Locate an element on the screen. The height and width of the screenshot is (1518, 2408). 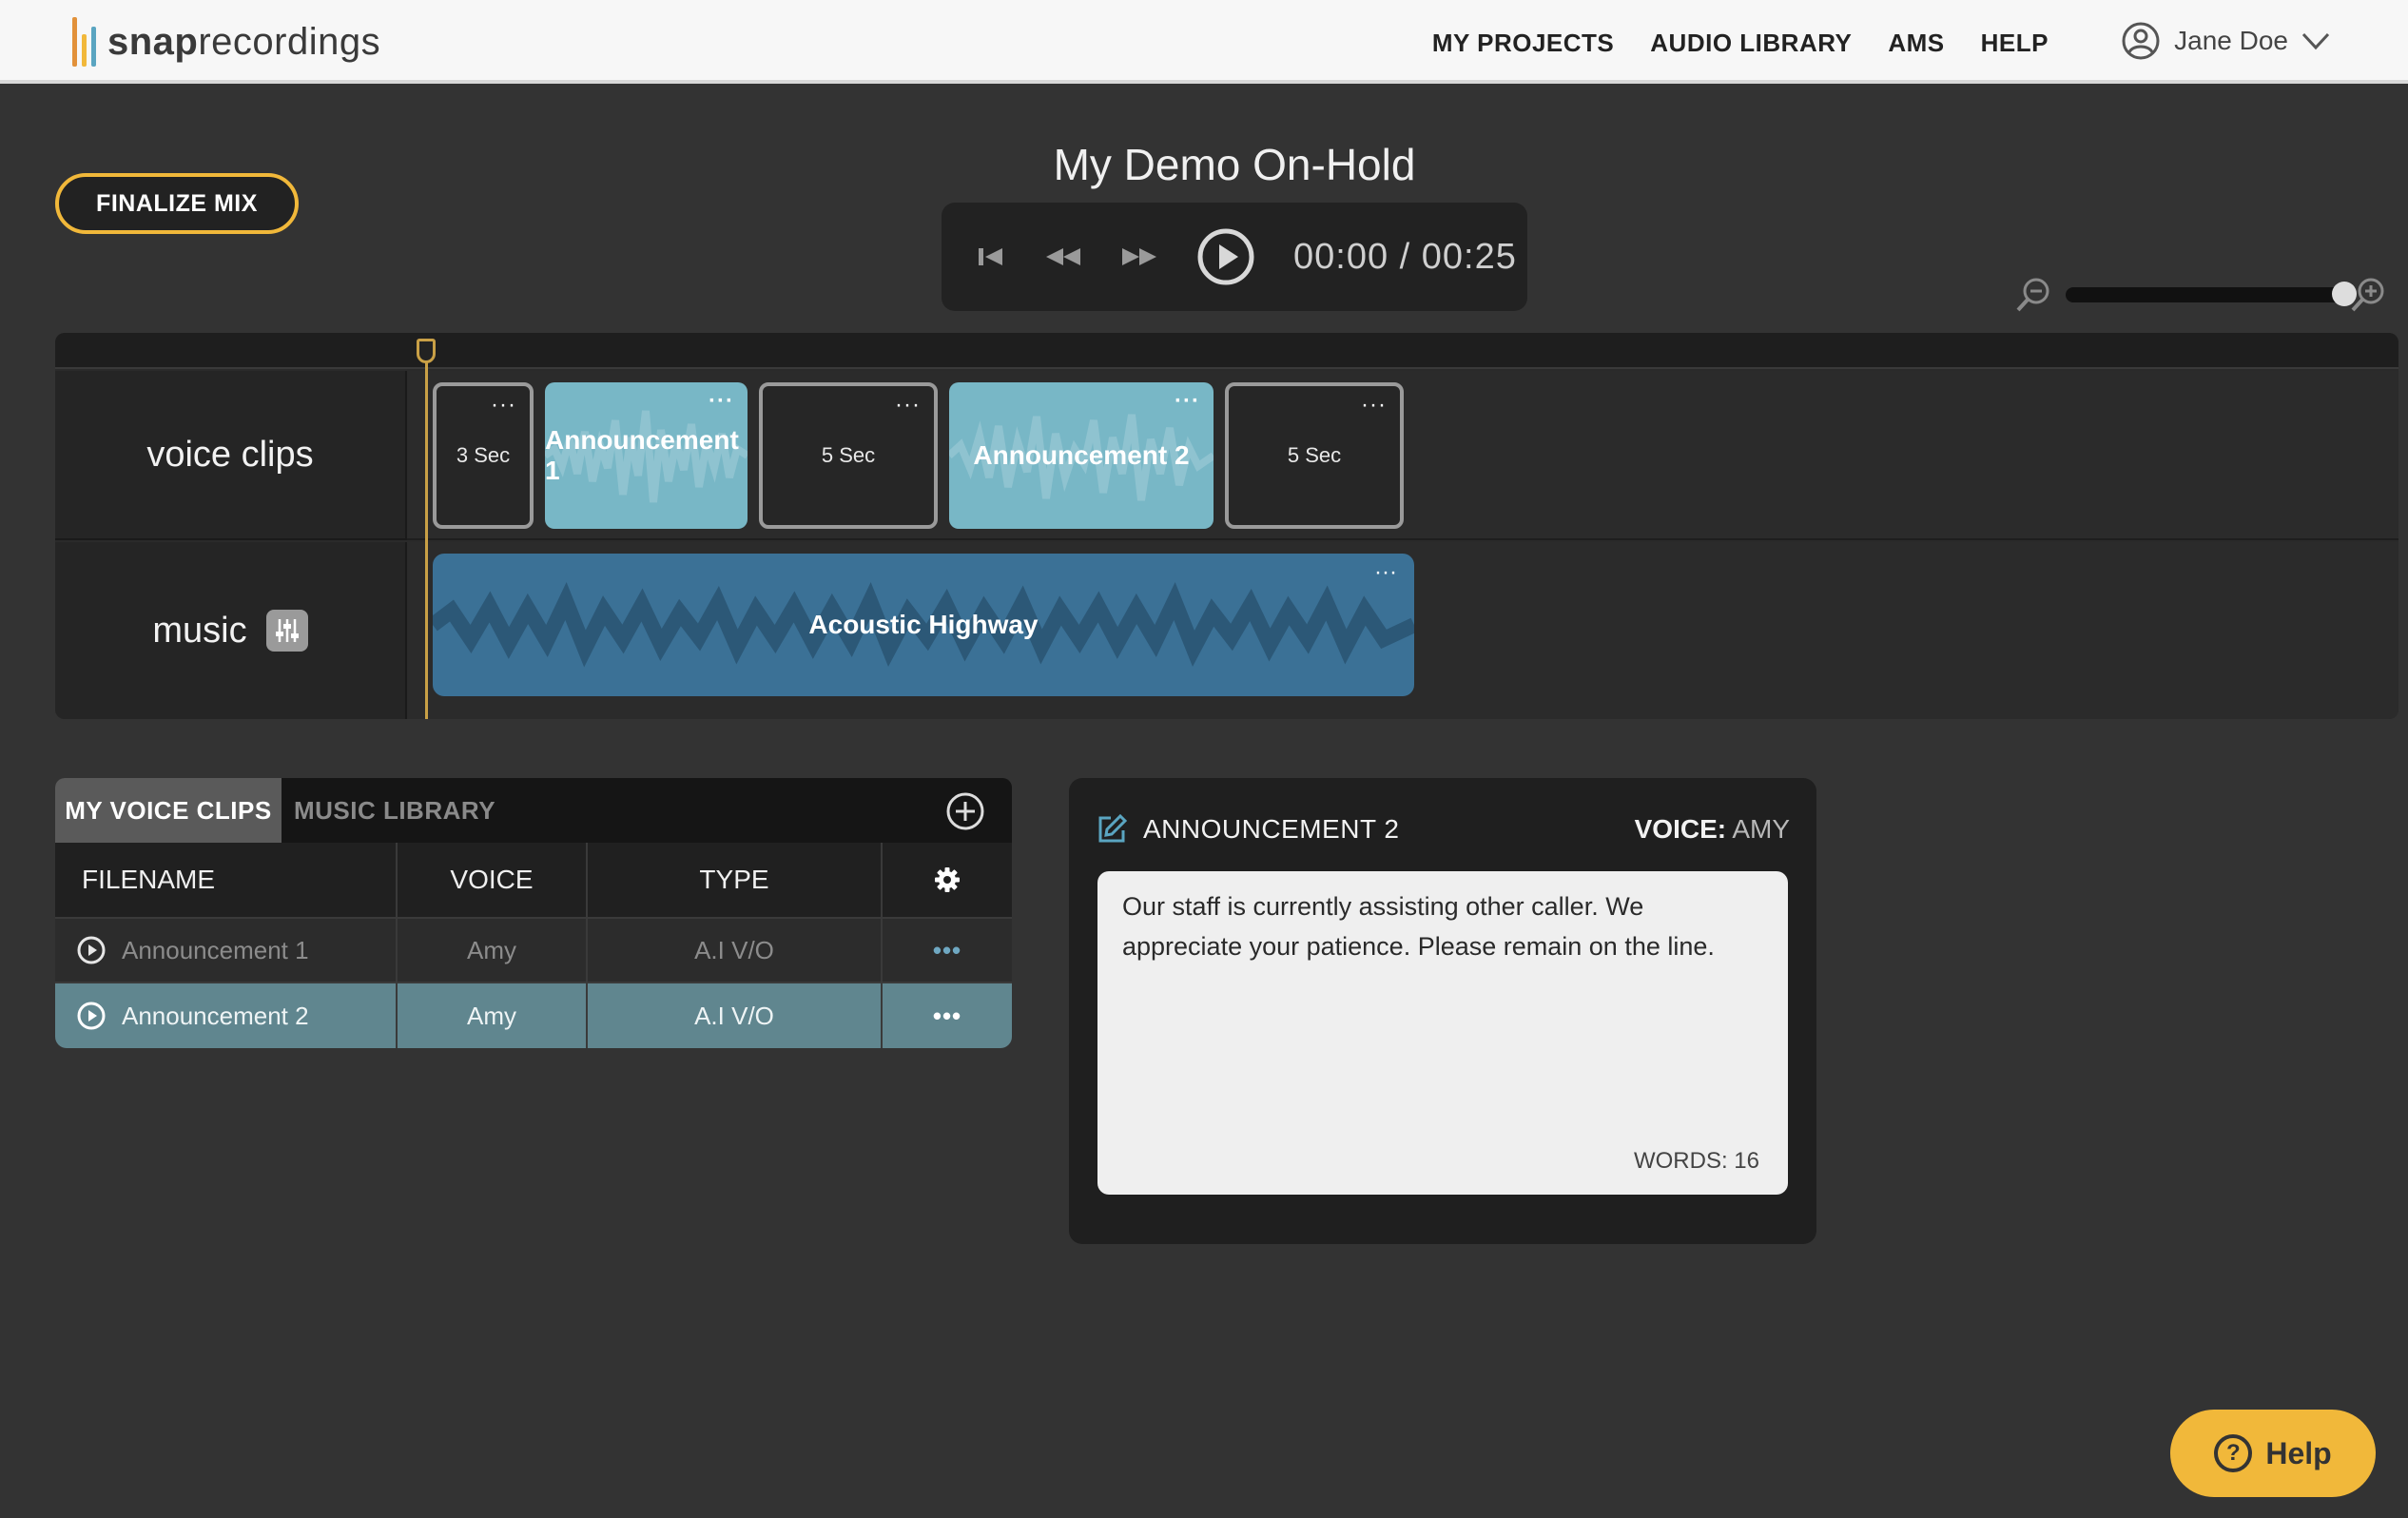
fast-forward-icon is located at coordinates (1139, 256).